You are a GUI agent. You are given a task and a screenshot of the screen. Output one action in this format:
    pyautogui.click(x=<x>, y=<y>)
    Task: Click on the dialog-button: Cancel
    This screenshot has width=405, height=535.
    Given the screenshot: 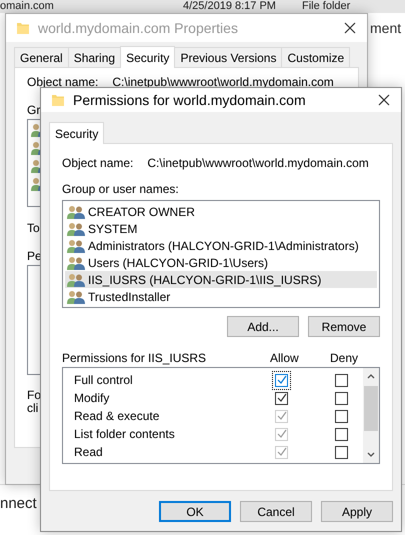 What is the action you would take?
    pyautogui.click(x=276, y=511)
    